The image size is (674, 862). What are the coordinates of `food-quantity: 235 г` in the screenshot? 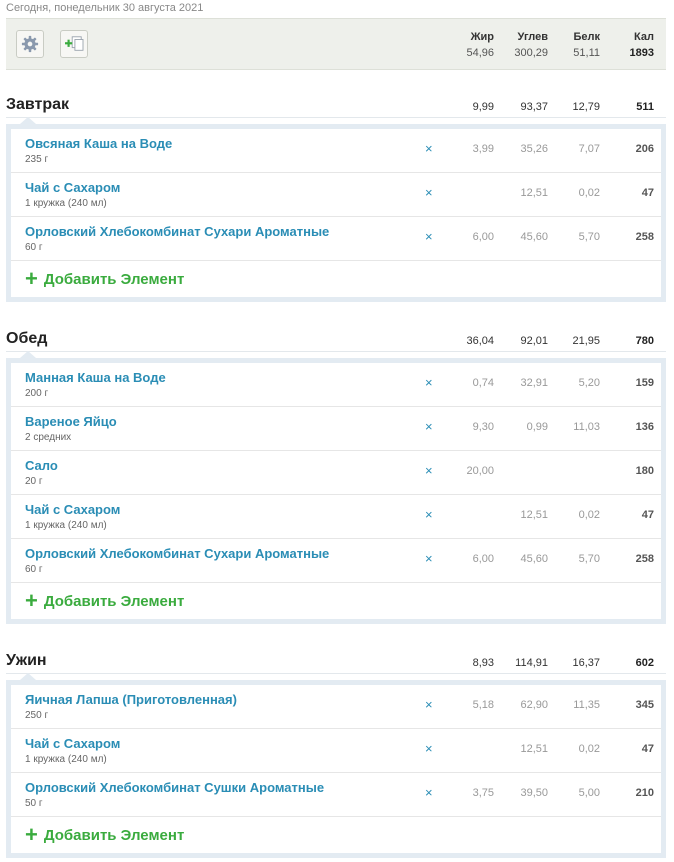 It's located at (37, 159).